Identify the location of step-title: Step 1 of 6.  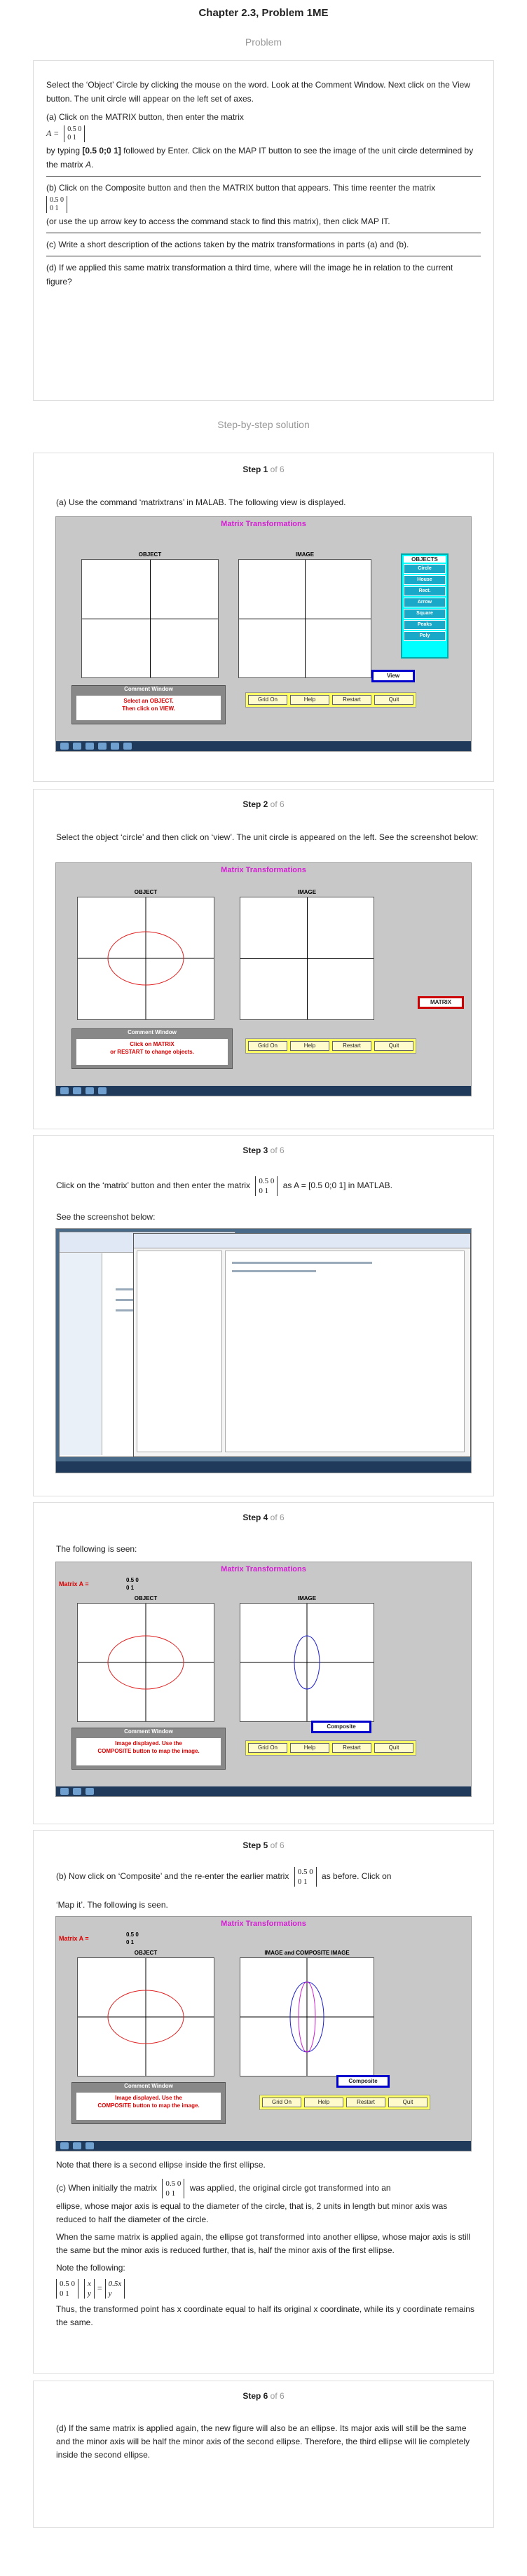
(263, 469).